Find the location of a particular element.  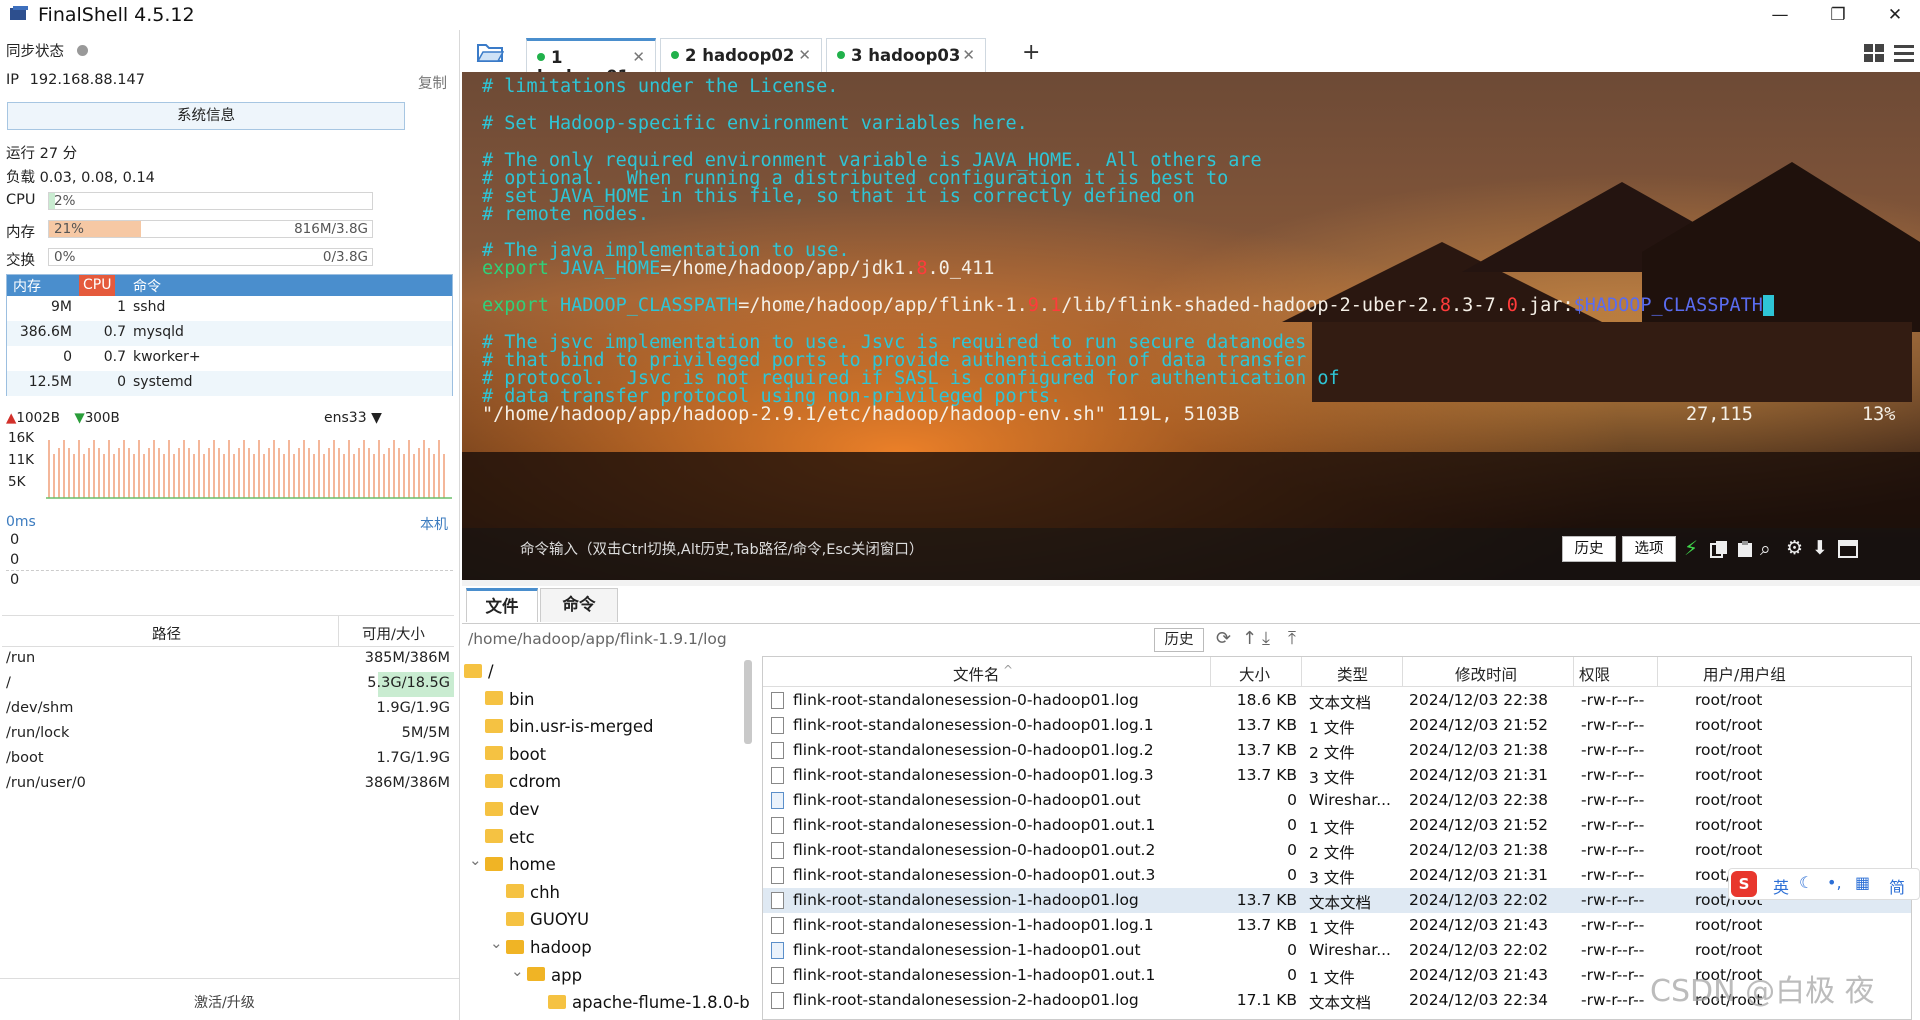

paste-icon is located at coordinates (1745, 551).